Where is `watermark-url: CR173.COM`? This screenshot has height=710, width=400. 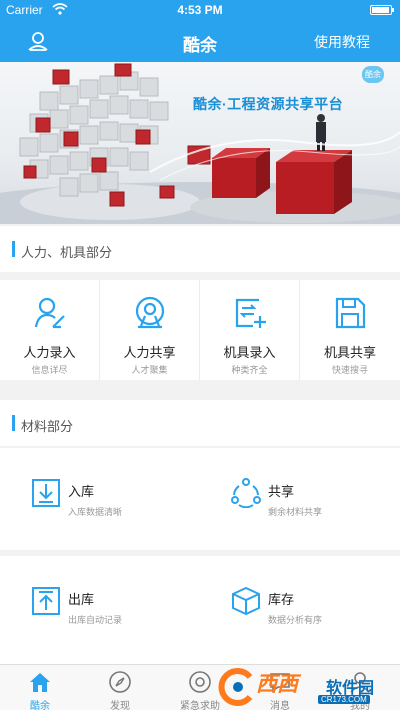 watermark-url: CR173.COM is located at coordinates (344, 699).